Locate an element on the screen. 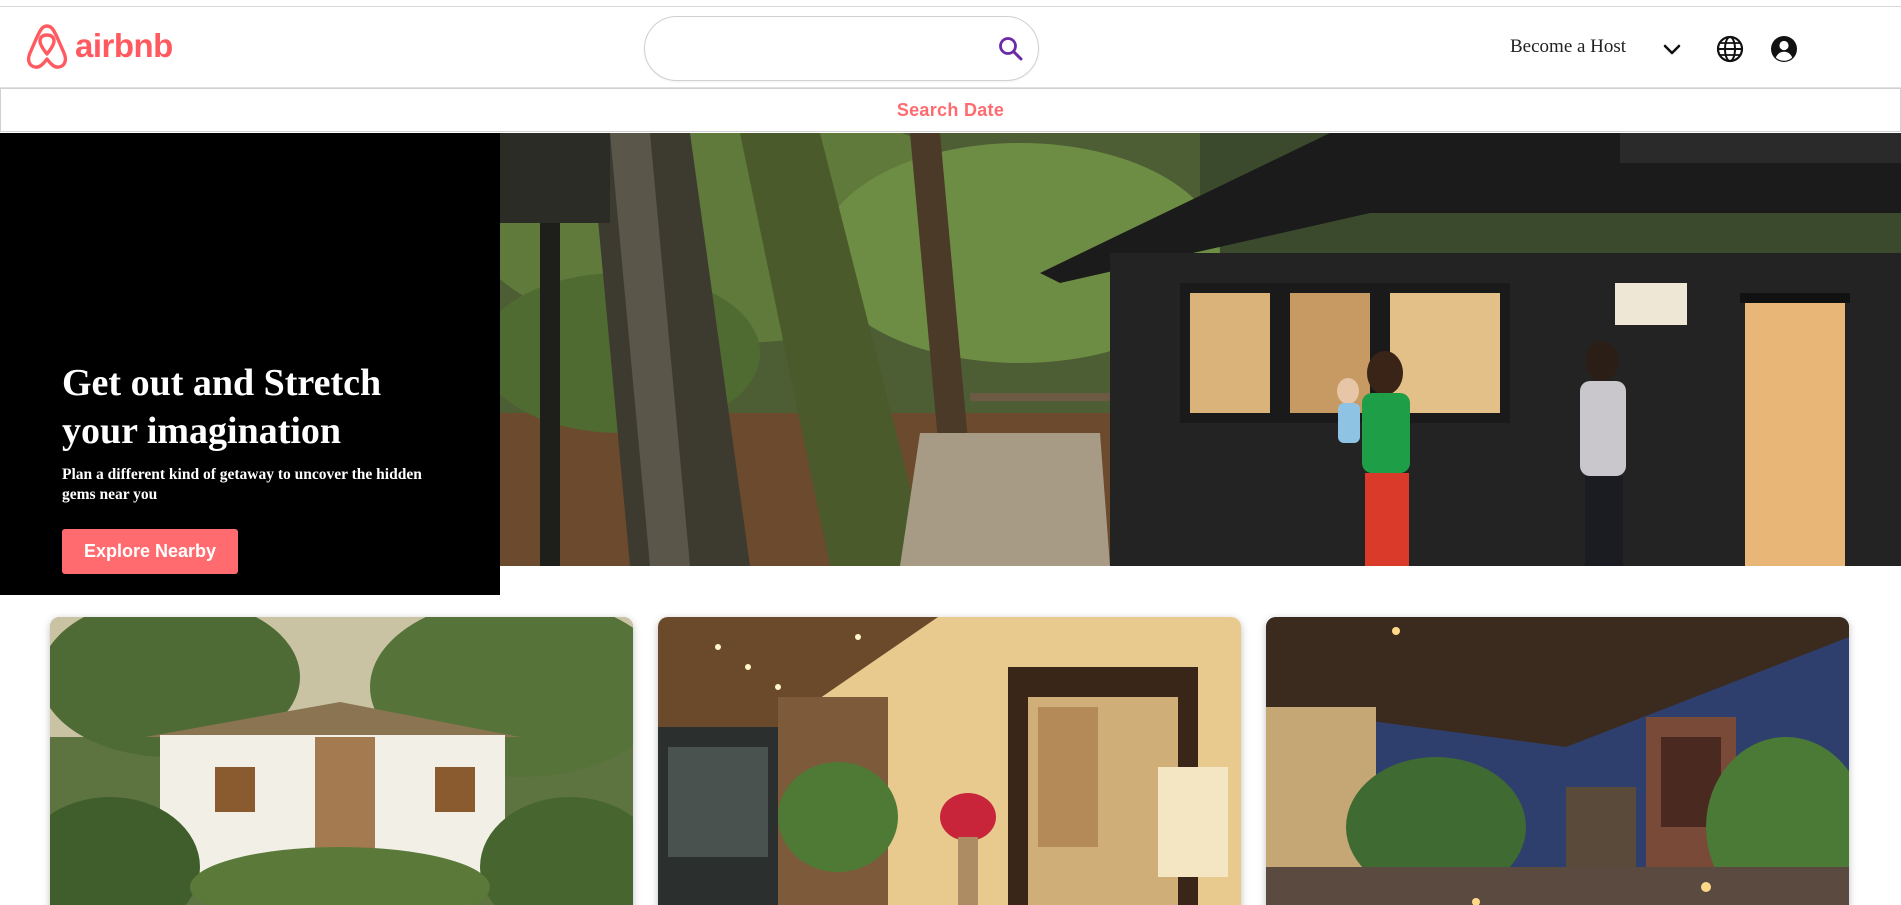  search-date-label: Search Date is located at coordinates (950, 109).